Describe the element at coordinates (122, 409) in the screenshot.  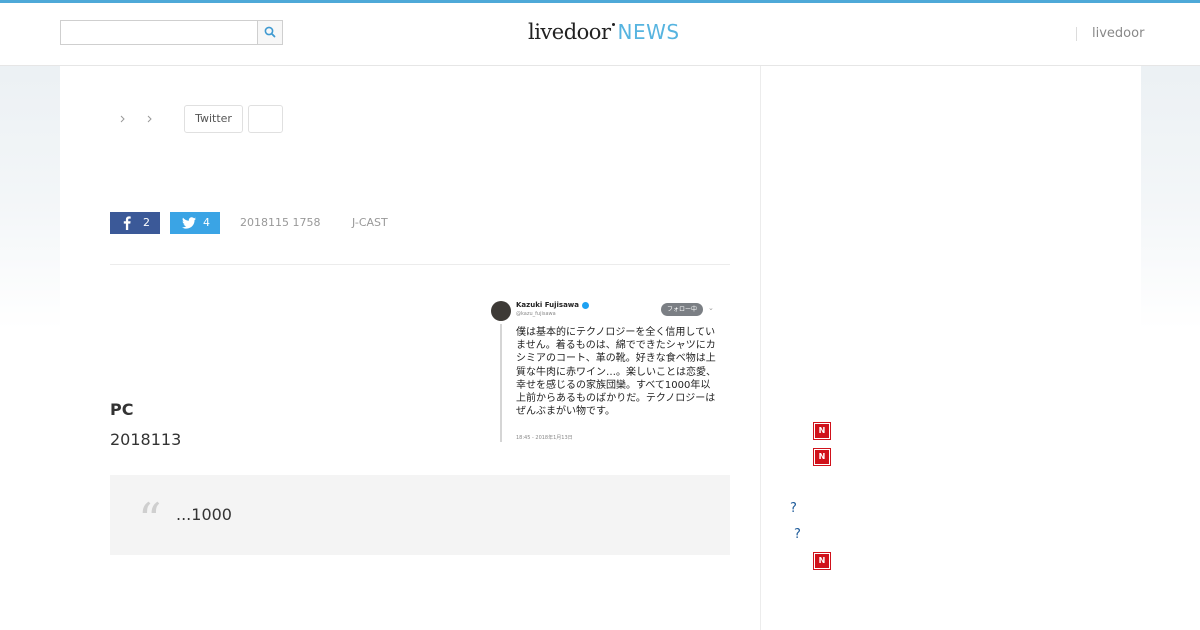
I see `article-heading: PC` at that location.